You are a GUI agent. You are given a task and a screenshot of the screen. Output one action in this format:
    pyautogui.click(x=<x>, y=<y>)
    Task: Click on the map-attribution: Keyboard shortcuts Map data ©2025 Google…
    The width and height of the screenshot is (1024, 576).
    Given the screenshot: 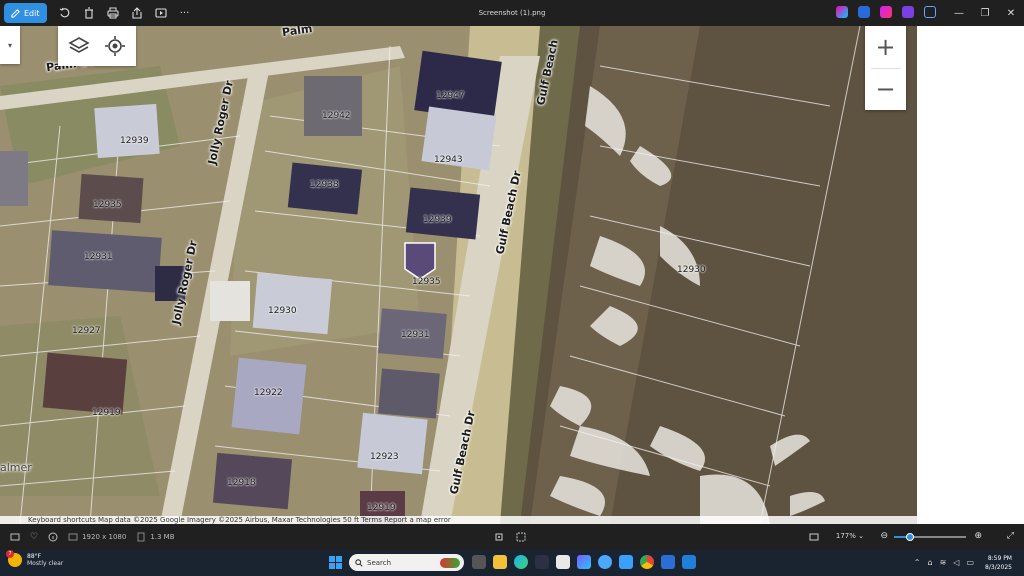 What is the action you would take?
    pyautogui.click(x=458, y=520)
    